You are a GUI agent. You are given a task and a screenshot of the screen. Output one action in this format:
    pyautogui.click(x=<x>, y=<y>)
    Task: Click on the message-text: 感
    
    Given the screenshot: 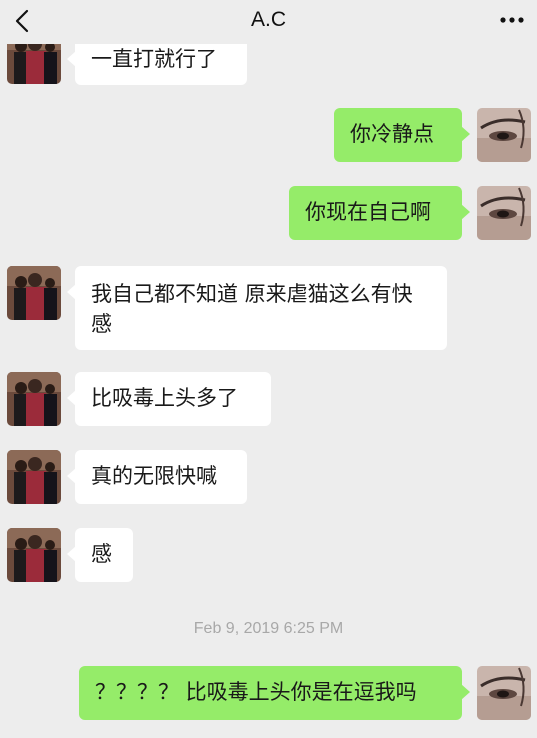 What is the action you would take?
    pyautogui.click(x=101, y=554)
    